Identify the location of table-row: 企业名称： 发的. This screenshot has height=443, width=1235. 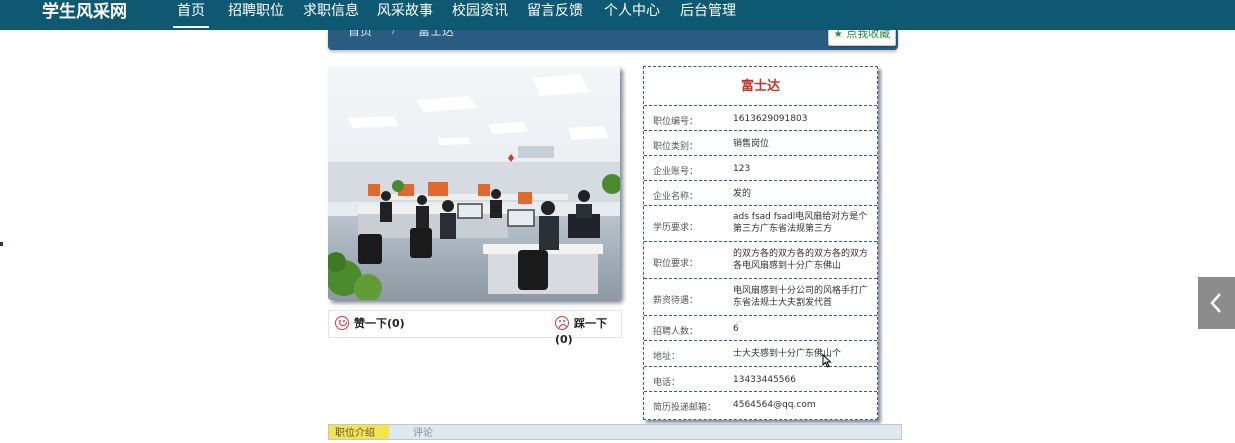
(760, 193).